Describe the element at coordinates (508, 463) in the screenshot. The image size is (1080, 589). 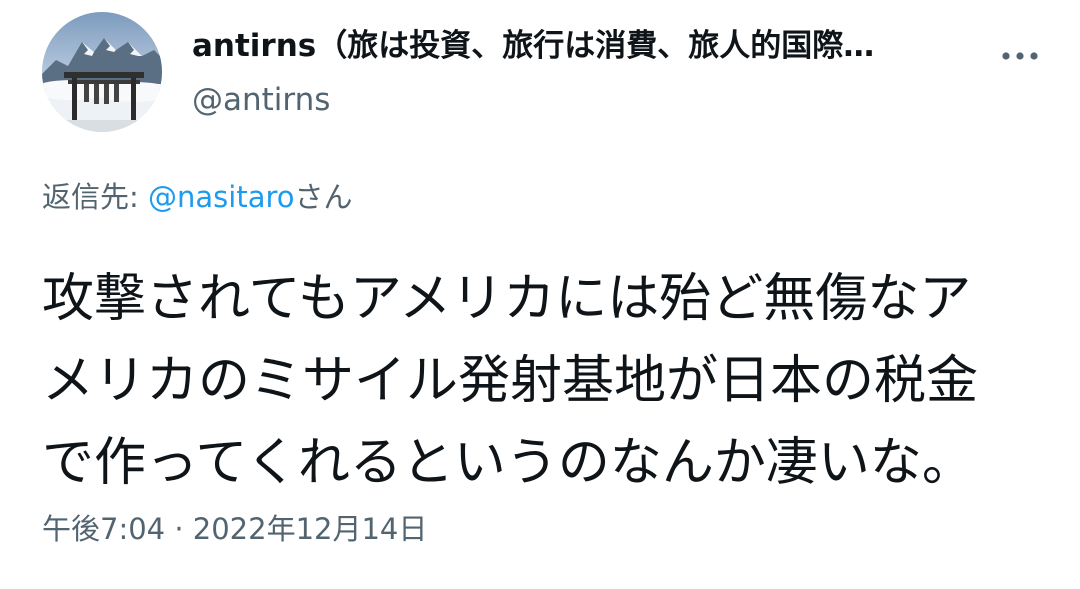
I see `tweet-body-line: で作ってくれるというのなんか凄いな。` at that location.